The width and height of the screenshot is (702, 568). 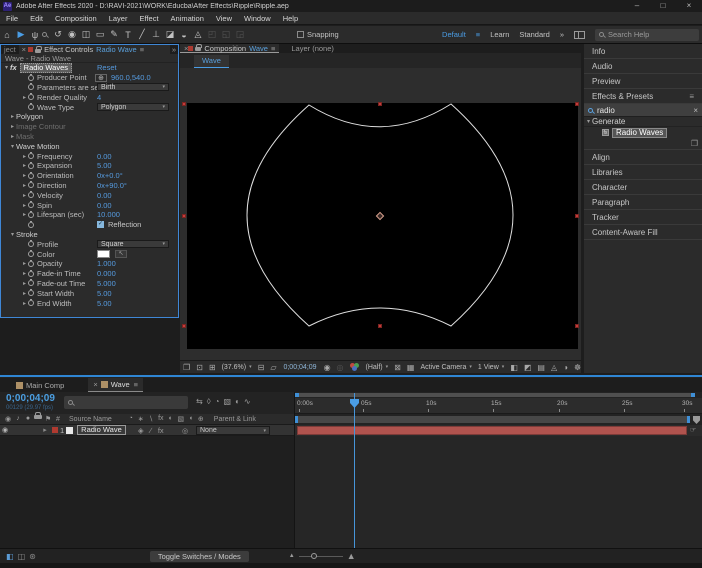 I want to click on quality-switch-icon: ∖, so click(x=151, y=419).